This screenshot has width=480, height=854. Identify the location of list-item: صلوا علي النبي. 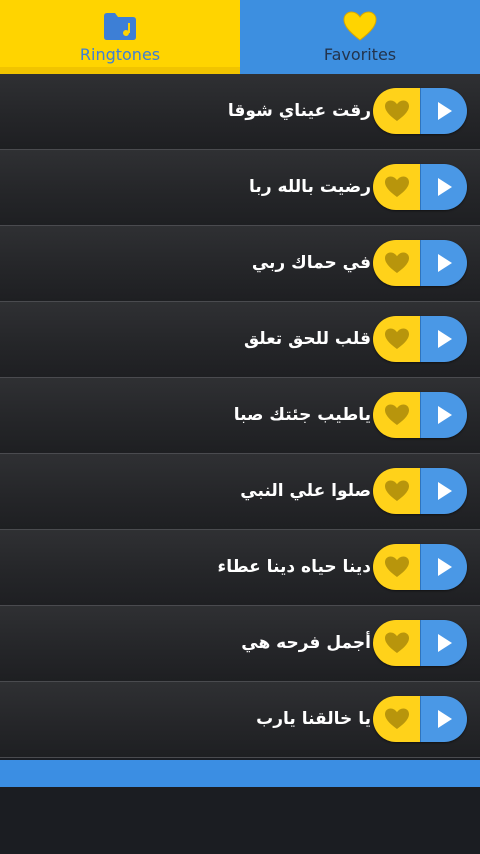
(240, 492).